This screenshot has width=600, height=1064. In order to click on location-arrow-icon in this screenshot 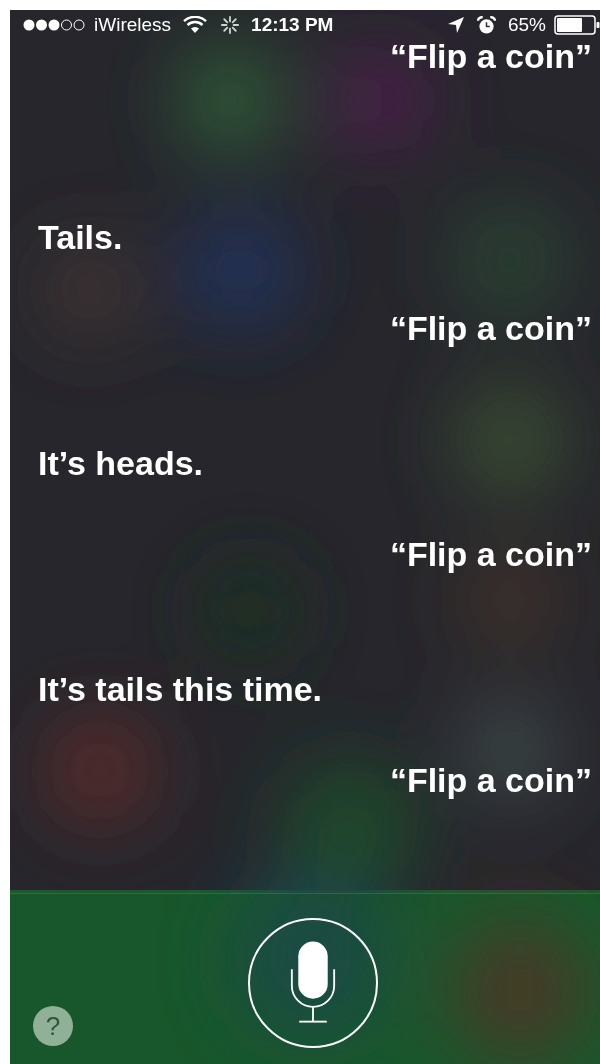, I will do `click(455, 25)`.